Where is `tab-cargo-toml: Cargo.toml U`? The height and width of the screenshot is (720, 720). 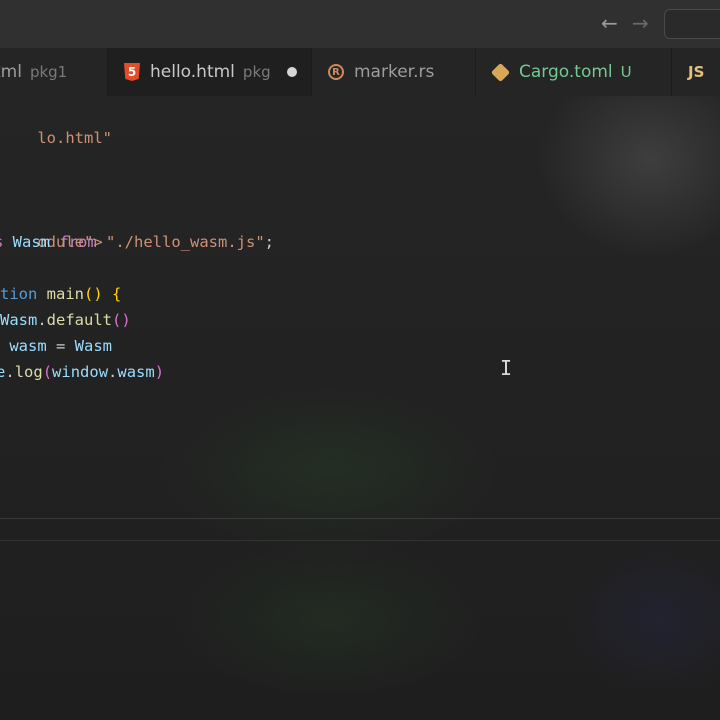
tab-cargo-toml: Cargo.toml U is located at coordinates (574, 72).